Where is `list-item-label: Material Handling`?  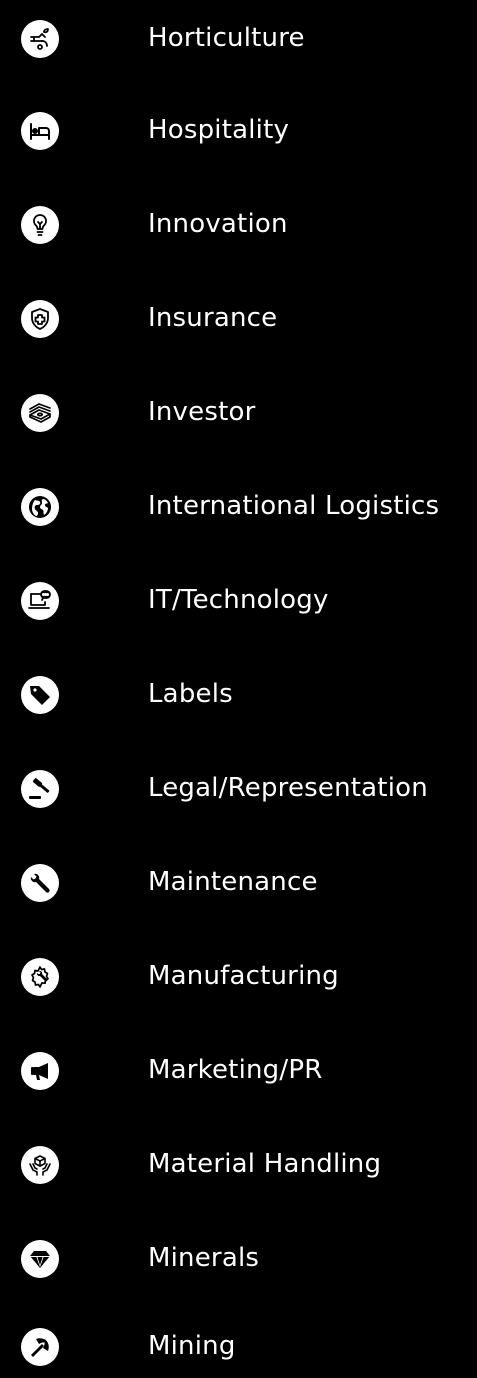
list-item-label: Material Handling is located at coordinates (265, 1164).